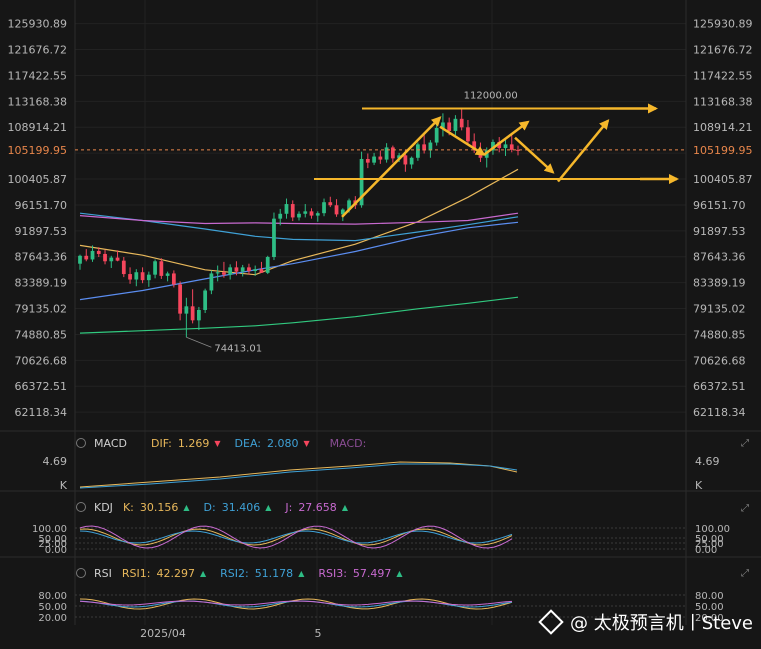 The image size is (761, 649). I want to click on rsi-tick-label-left: 80.00, so click(52, 596).